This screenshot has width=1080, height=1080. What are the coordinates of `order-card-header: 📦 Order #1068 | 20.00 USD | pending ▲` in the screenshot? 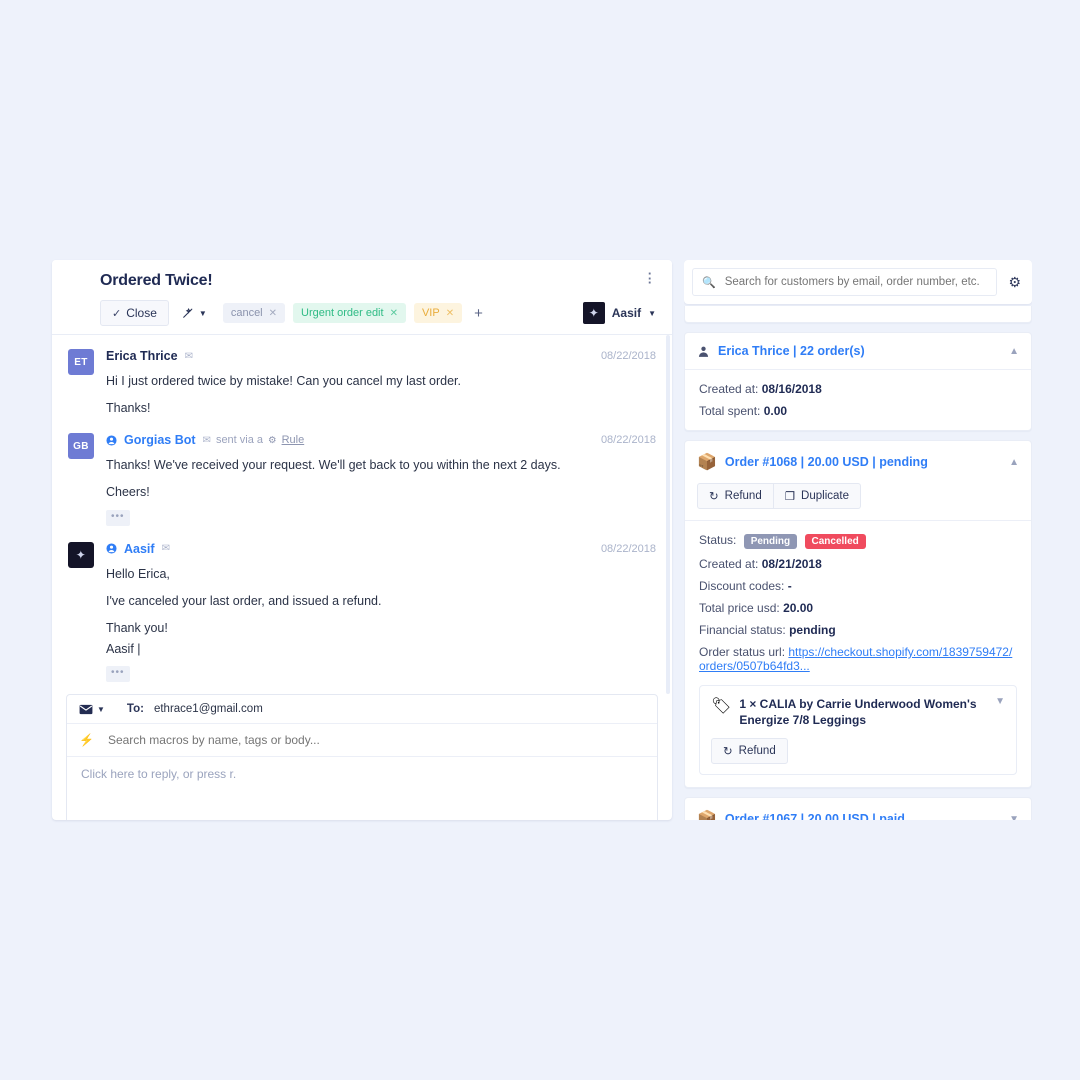 It's located at (858, 462).